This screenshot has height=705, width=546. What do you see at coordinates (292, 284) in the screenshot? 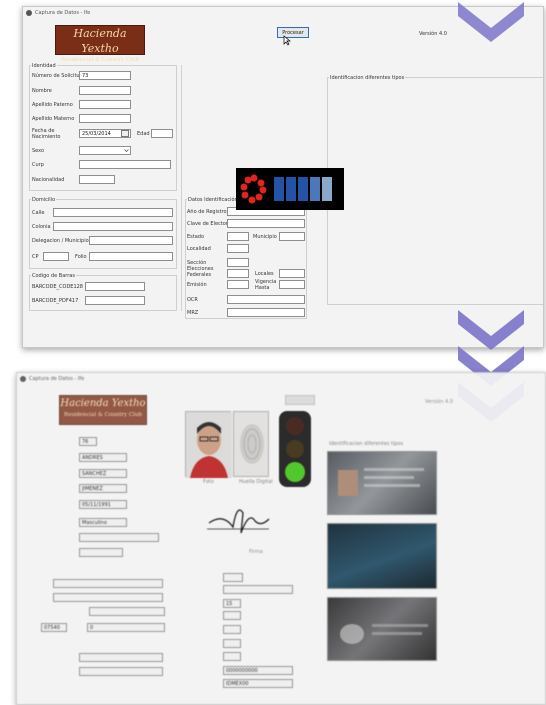
I see `vigencia-input` at bounding box center [292, 284].